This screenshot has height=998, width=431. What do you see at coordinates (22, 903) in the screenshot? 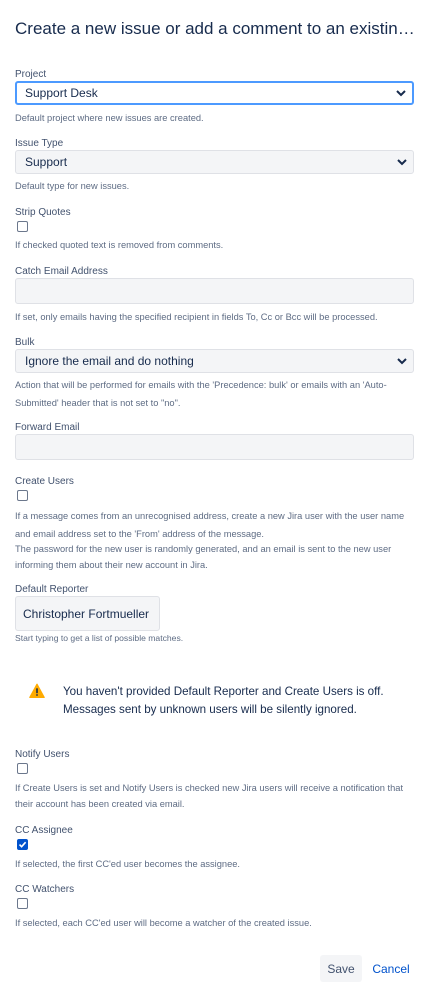
I see `cc-watchers-checkbox` at bounding box center [22, 903].